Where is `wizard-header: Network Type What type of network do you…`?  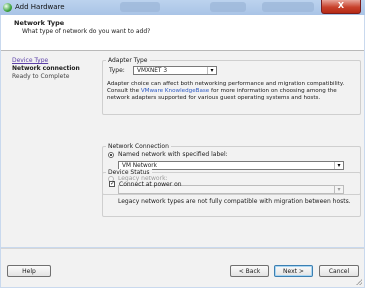
wizard-header: Network Type What type of network do you… is located at coordinates (182, 33).